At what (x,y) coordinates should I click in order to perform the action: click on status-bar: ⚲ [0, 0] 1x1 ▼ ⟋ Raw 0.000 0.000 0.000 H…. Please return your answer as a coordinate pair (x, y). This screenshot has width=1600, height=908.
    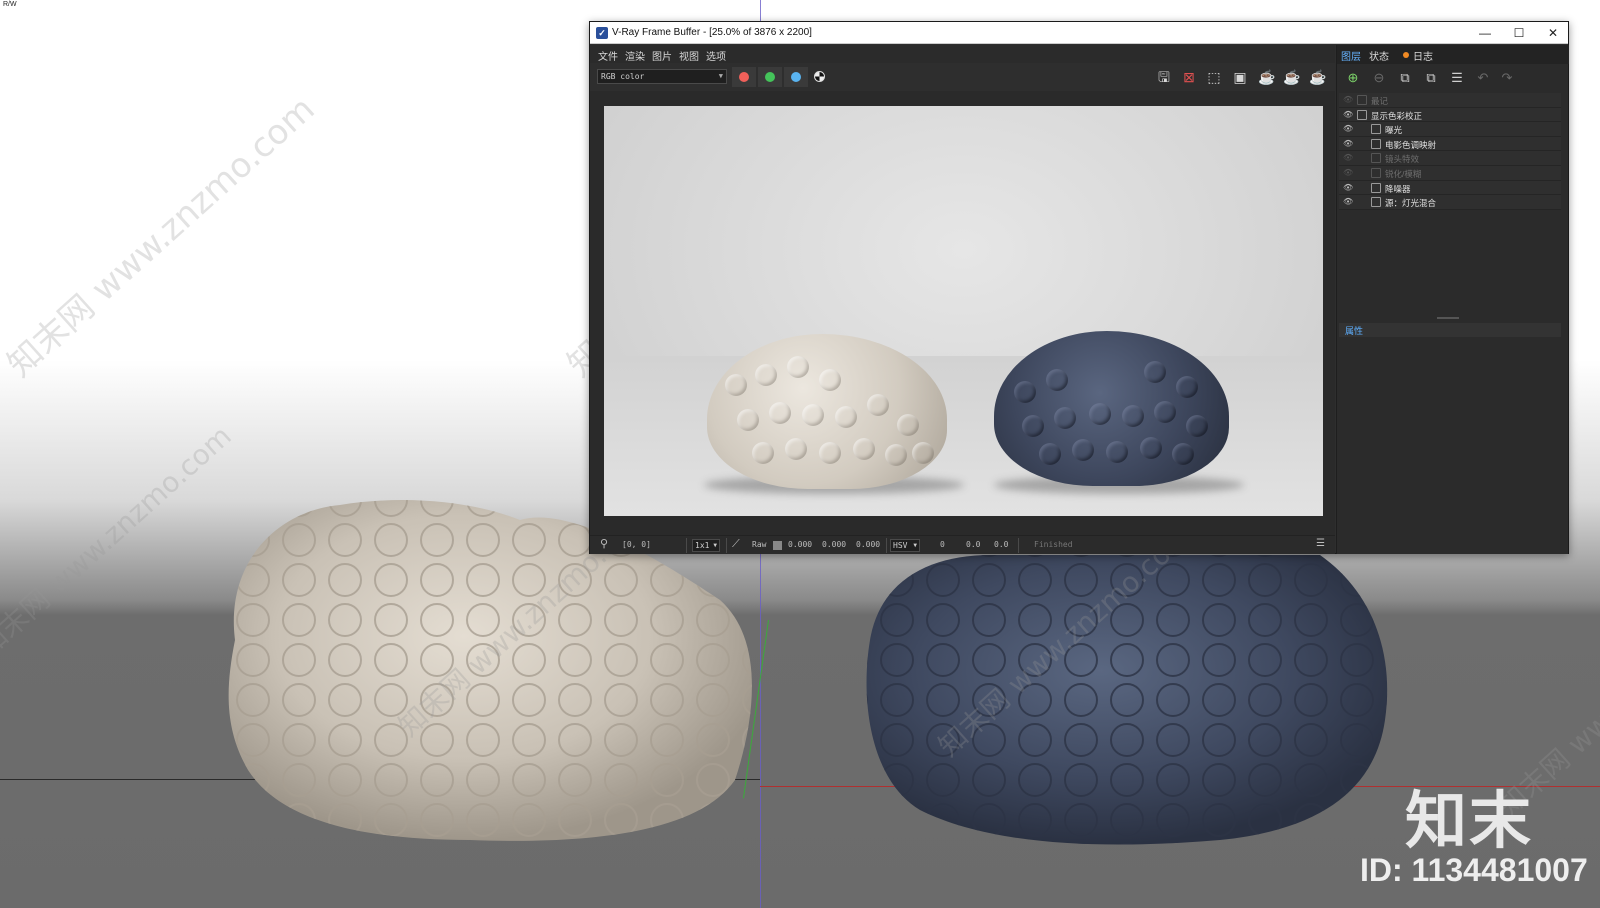
    Looking at the image, I should click on (962, 544).